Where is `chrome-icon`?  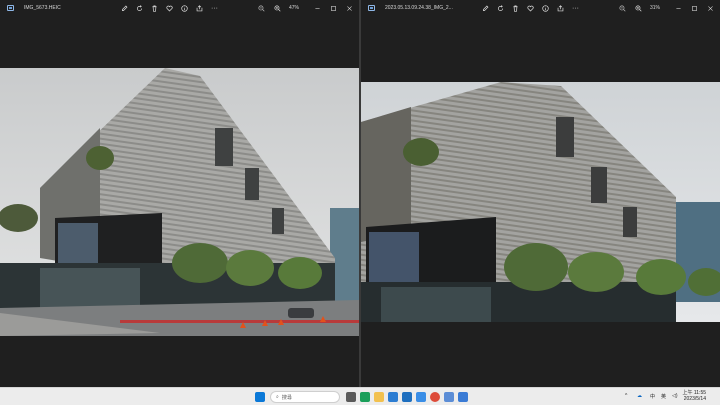 chrome-icon is located at coordinates (435, 397).